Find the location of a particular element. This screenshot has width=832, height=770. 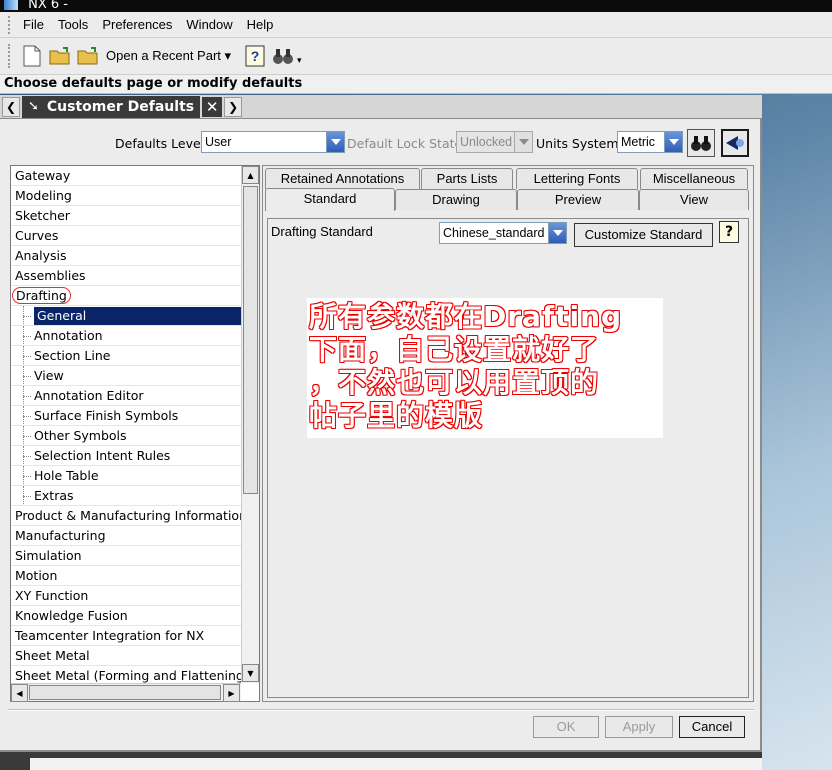

tab-parts-lists: Parts Lists is located at coordinates (467, 178).